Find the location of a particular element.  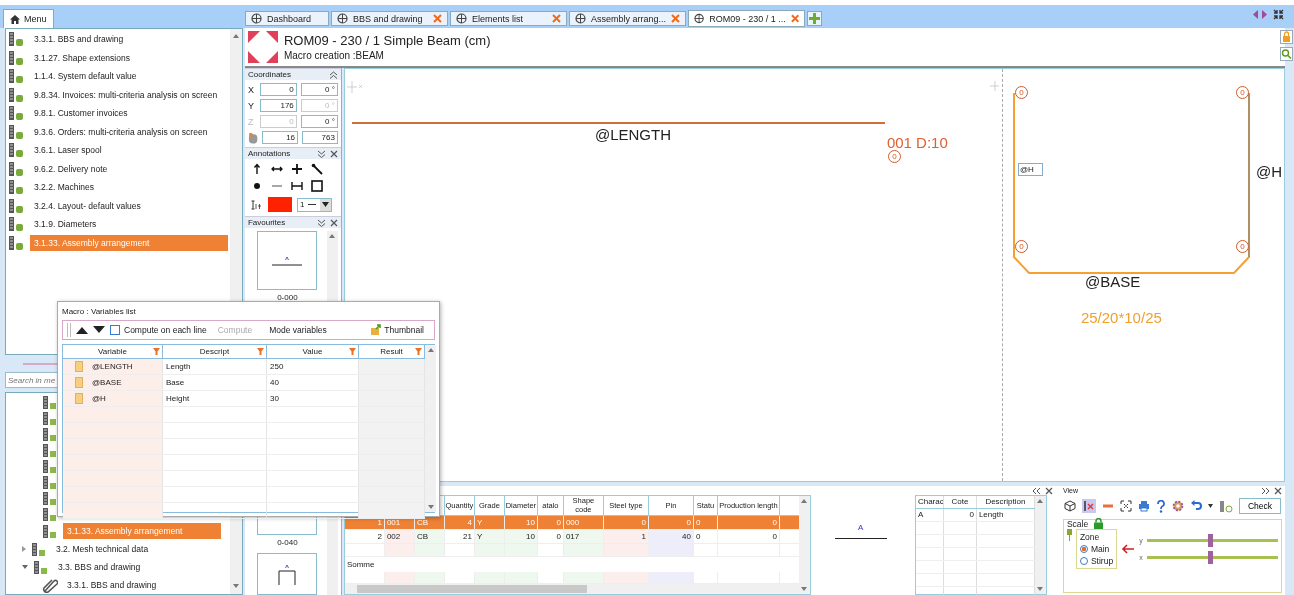

expander-icon is located at coordinates (25, 567).